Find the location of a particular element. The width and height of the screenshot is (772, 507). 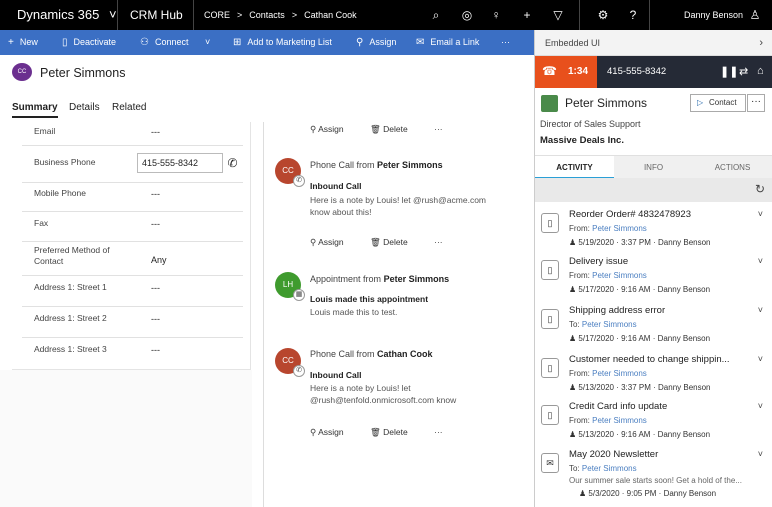

contact-button: ▷ Contact is located at coordinates (718, 103).